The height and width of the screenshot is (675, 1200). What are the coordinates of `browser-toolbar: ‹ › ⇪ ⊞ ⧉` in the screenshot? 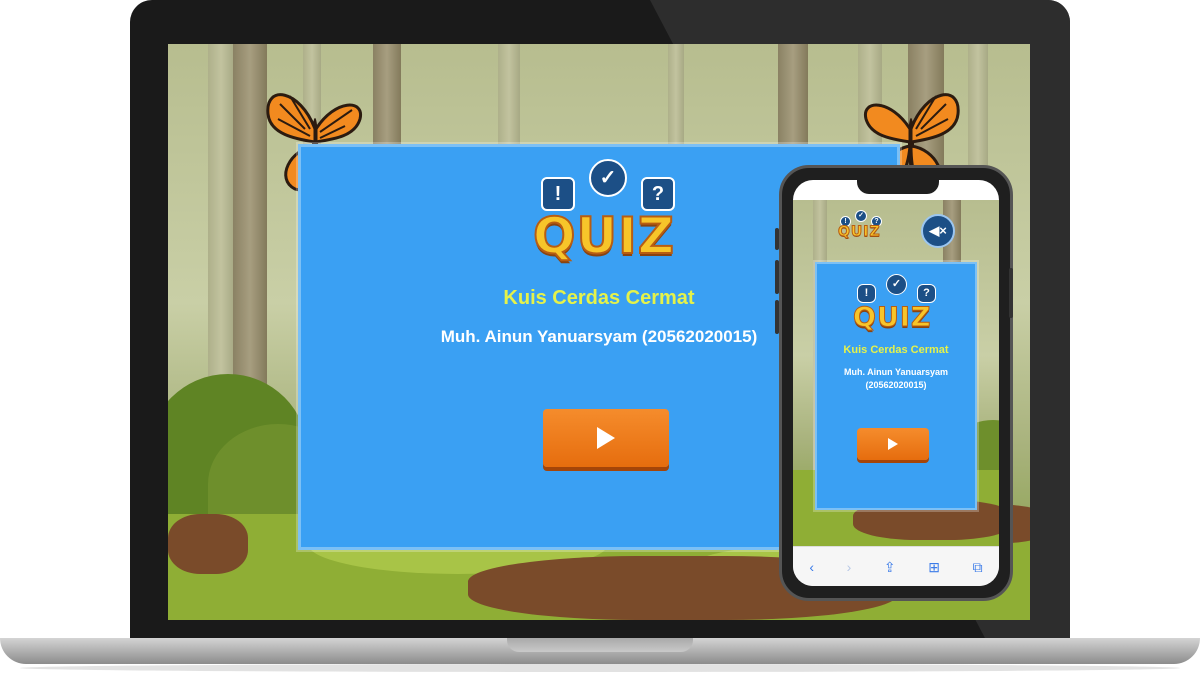 It's located at (896, 566).